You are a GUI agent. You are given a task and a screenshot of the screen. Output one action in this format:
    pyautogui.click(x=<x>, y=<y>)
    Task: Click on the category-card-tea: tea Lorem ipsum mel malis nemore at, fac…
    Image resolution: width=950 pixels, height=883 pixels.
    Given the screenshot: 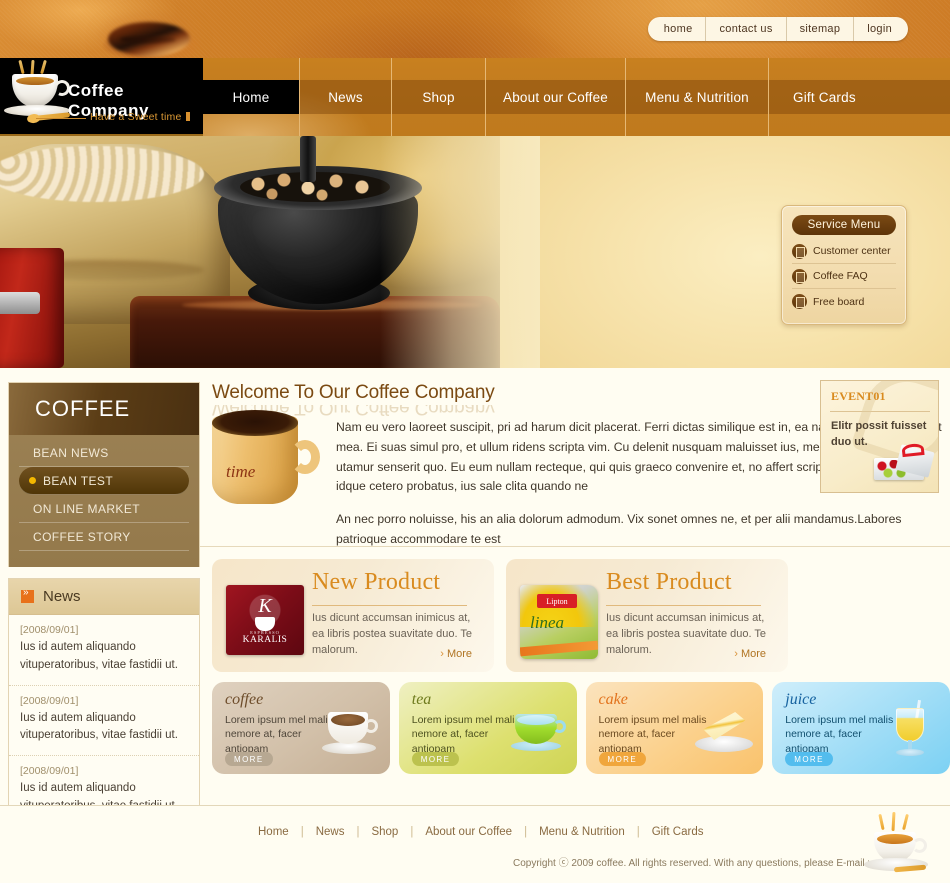 What is the action you would take?
    pyautogui.click(x=487, y=728)
    